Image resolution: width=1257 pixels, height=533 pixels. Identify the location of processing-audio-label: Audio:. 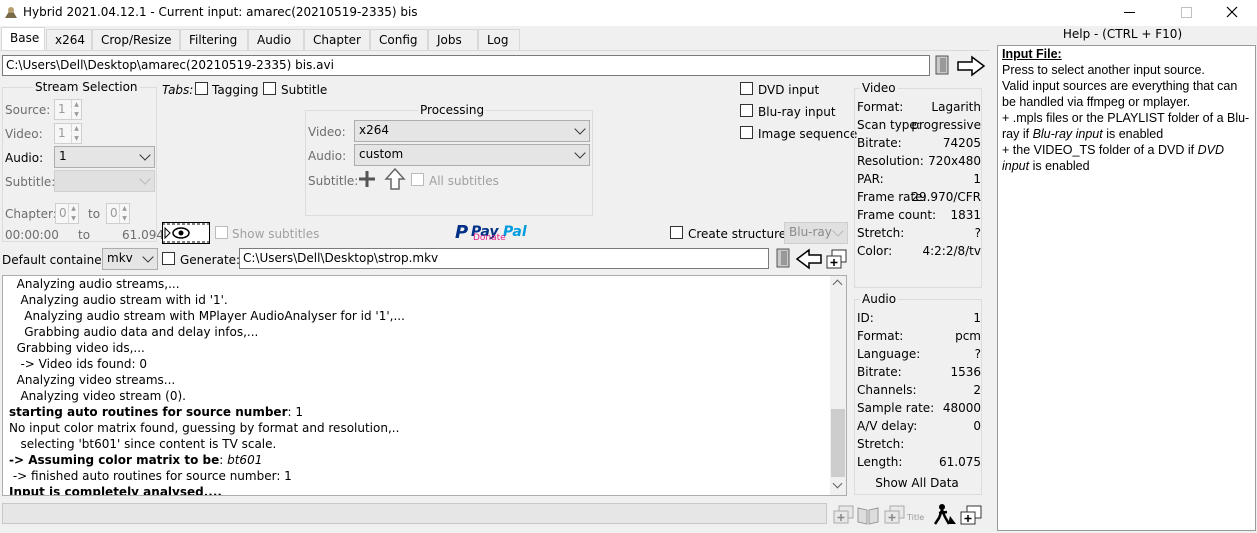
(327, 156).